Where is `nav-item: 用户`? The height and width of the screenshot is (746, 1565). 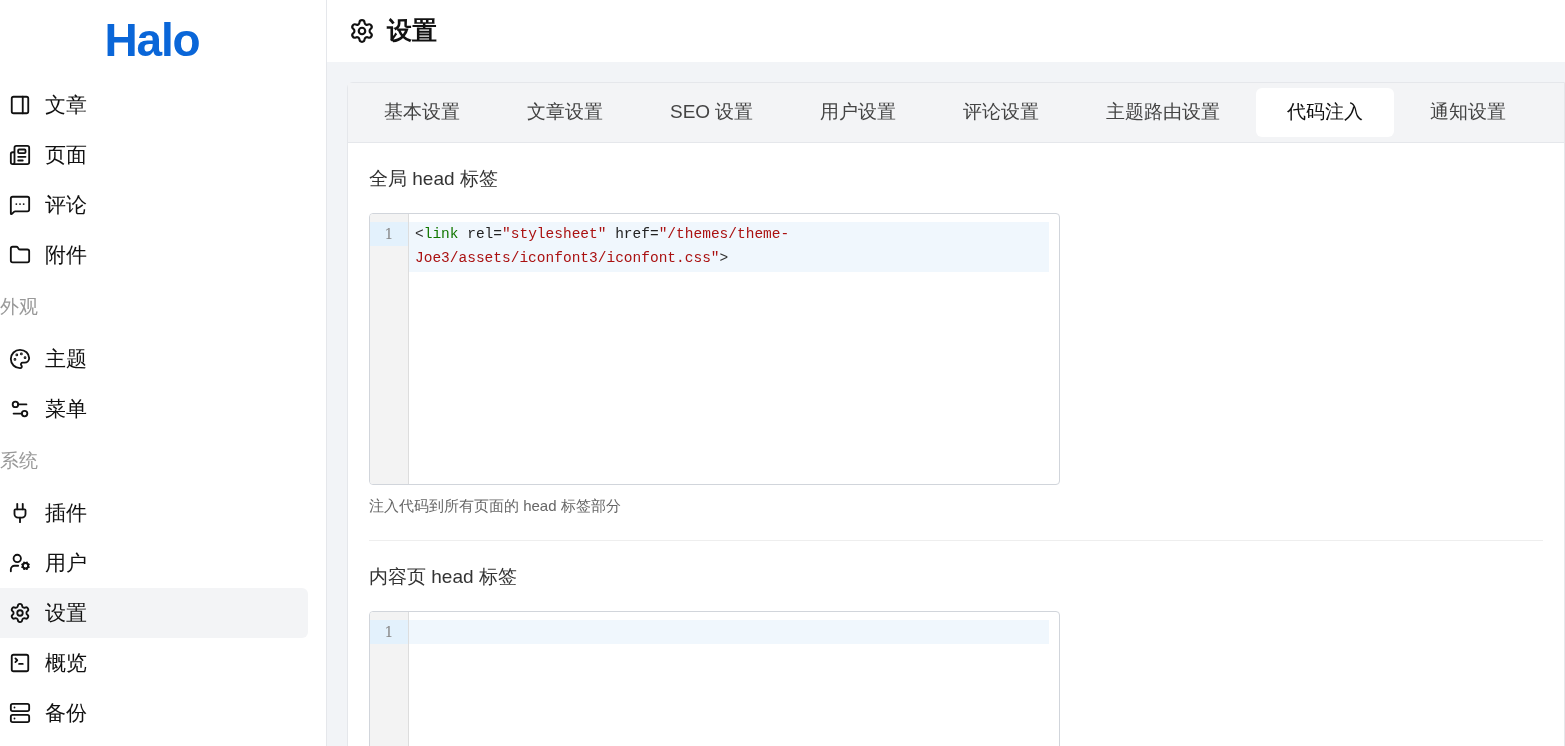 nav-item: 用户 is located at coordinates (154, 563).